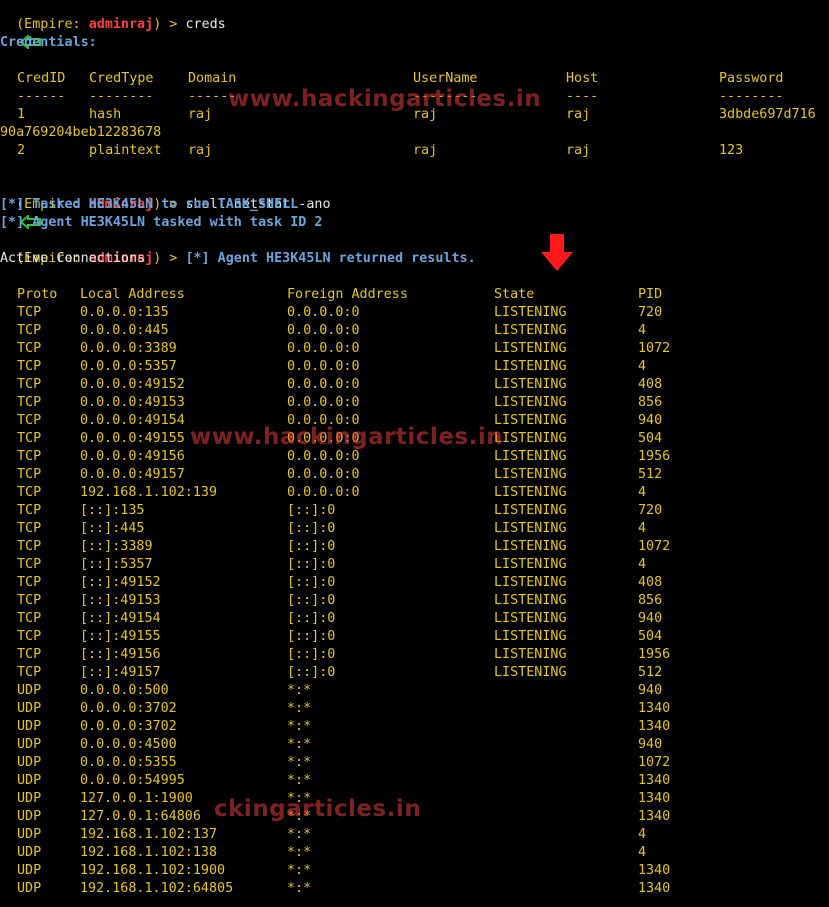 The height and width of the screenshot is (907, 829). Describe the element at coordinates (650, 672) in the screenshot. I see `netstat-cell: 512` at that location.